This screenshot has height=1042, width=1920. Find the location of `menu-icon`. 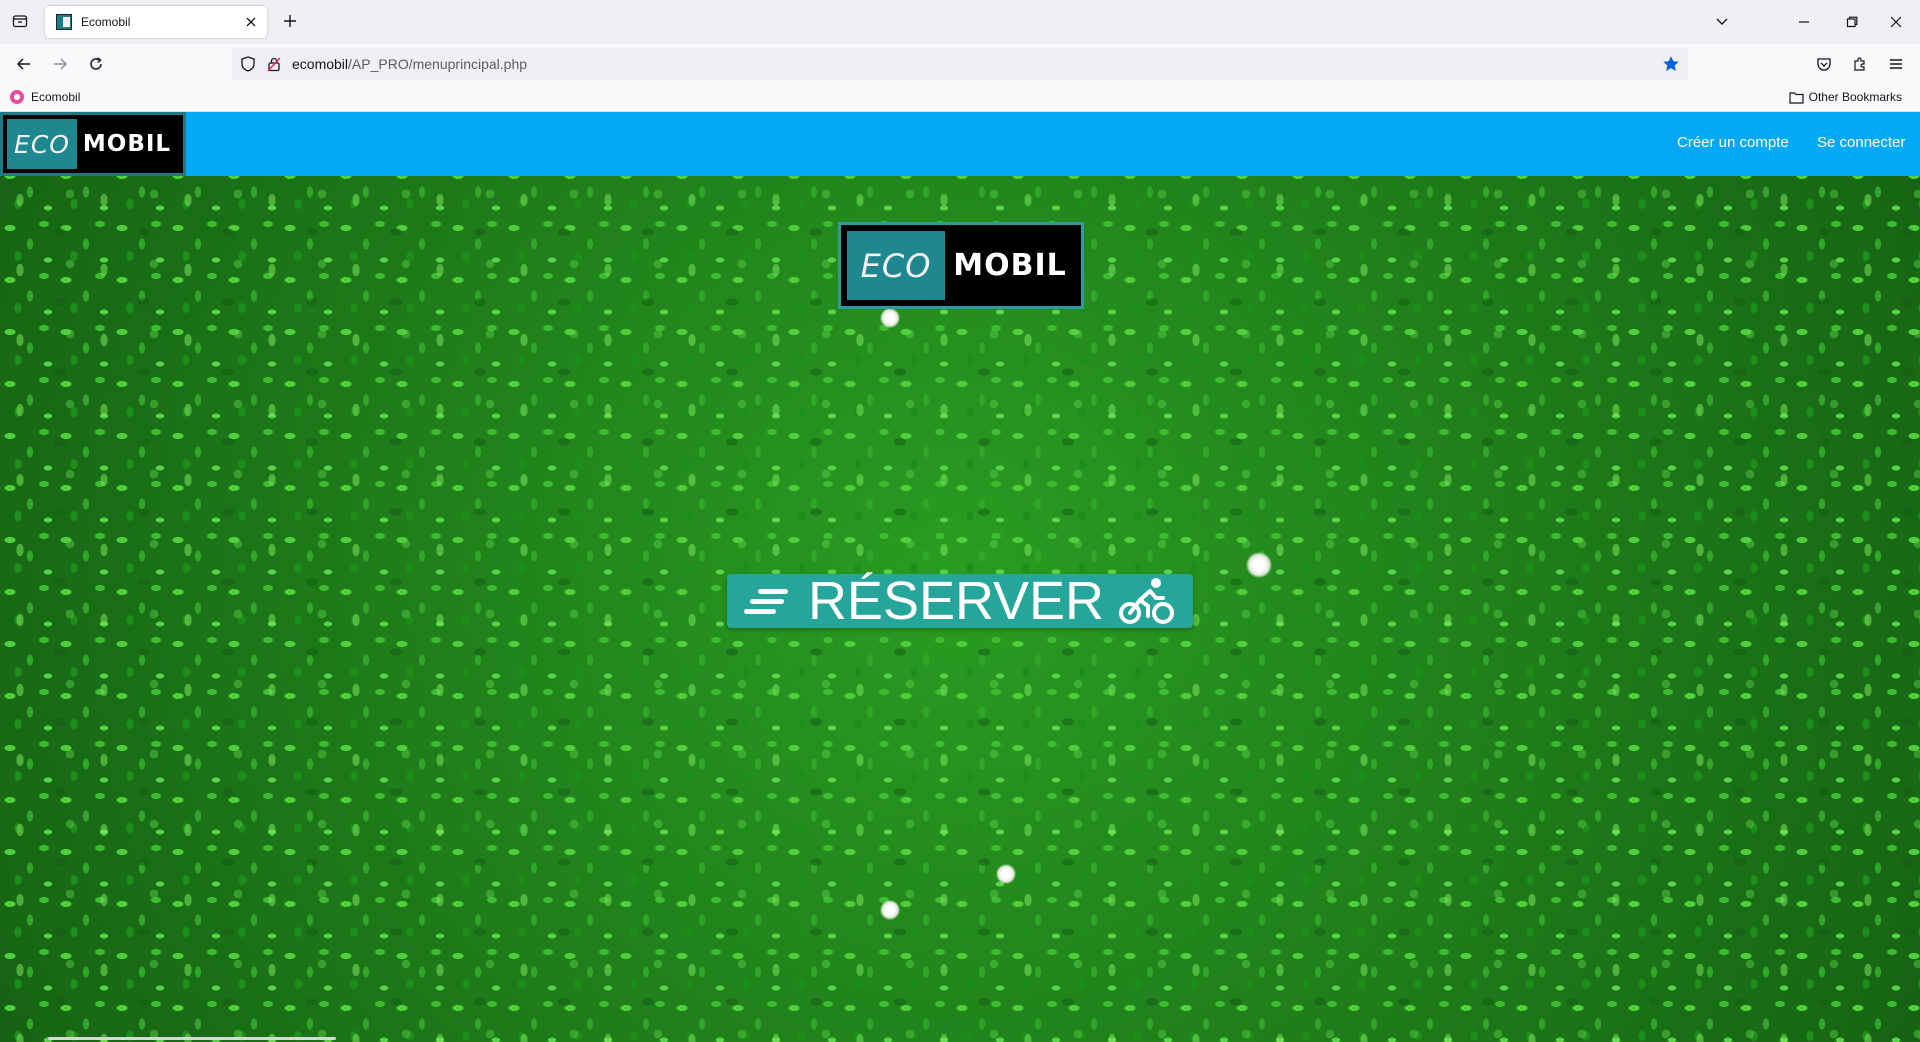

menu-icon is located at coordinates (1896, 64).